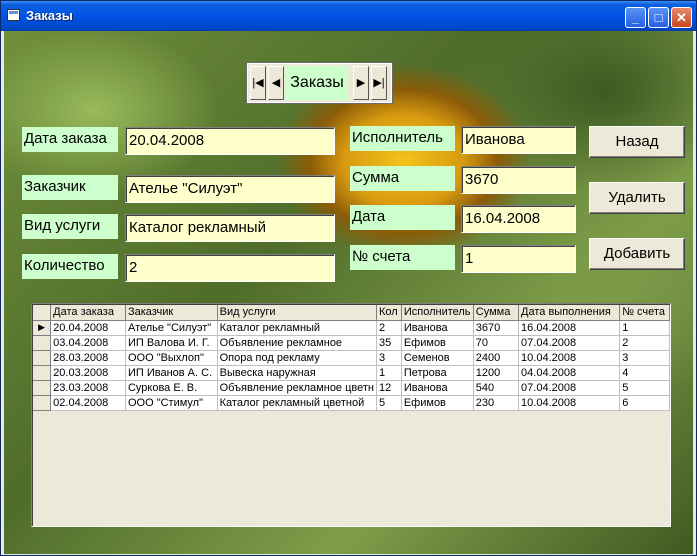  I want to click on app-icon, so click(13, 15).